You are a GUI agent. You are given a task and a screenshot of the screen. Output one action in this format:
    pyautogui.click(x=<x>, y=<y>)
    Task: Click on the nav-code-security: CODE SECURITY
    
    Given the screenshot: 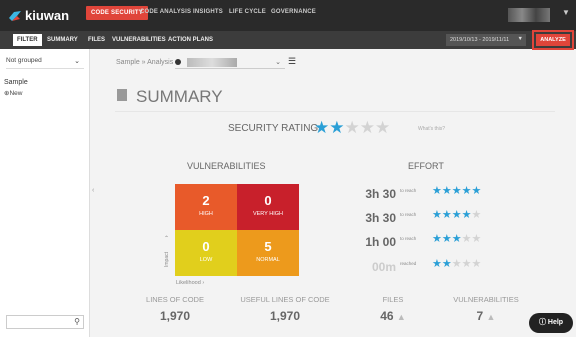 What is the action you would take?
    pyautogui.click(x=117, y=13)
    